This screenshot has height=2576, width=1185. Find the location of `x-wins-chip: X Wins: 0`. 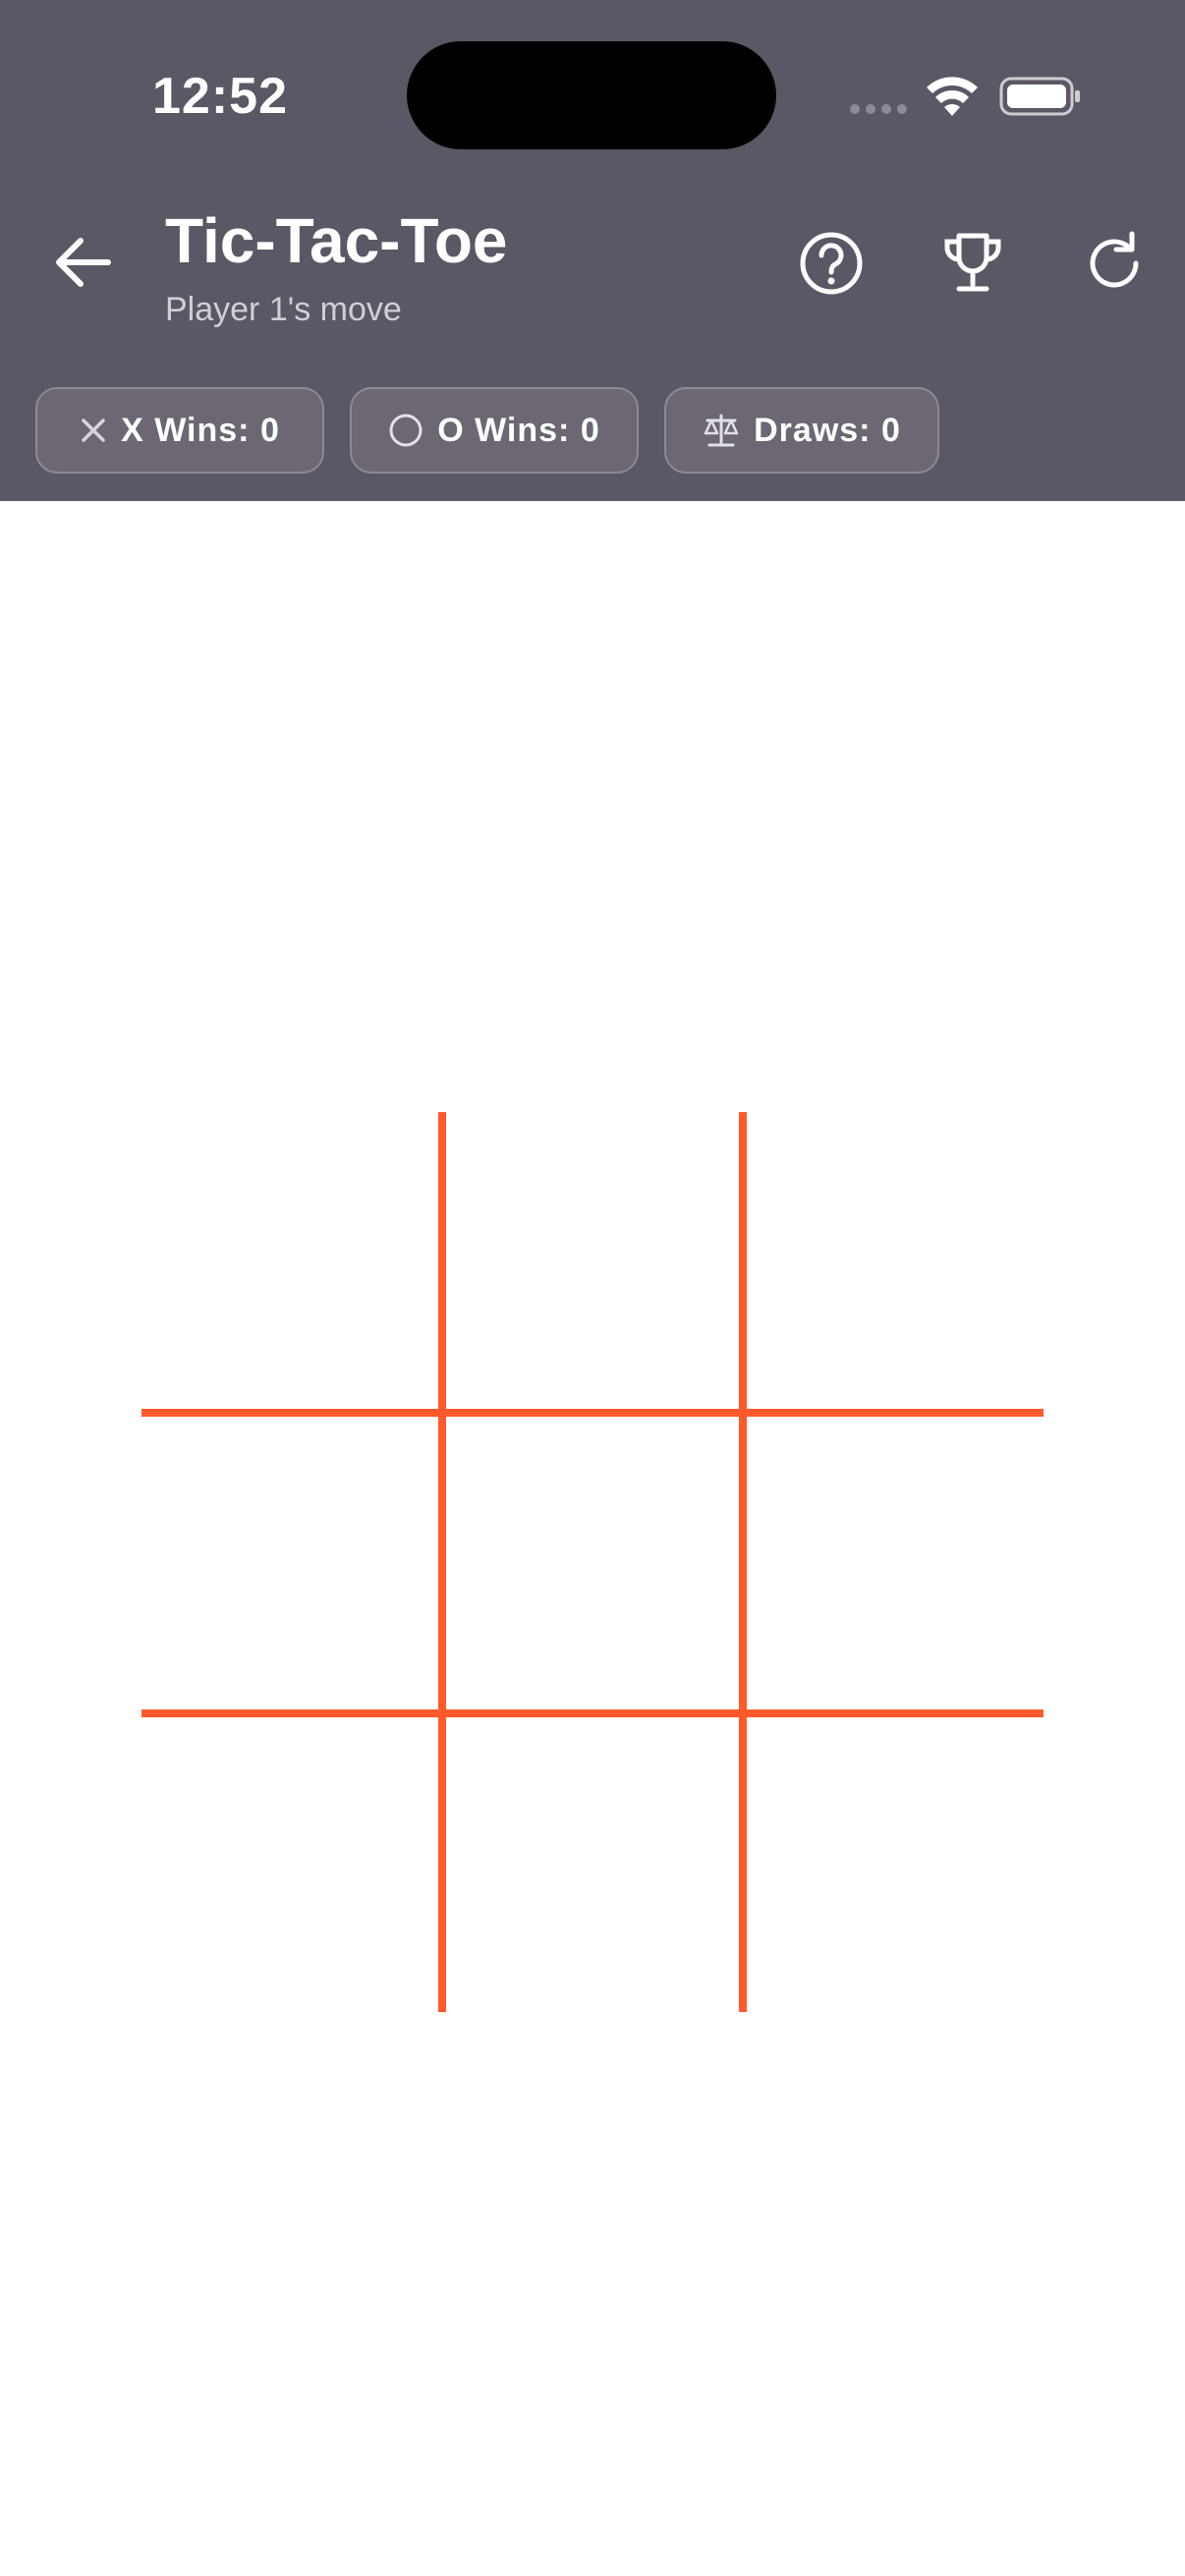

x-wins-chip: X Wins: 0 is located at coordinates (180, 430).